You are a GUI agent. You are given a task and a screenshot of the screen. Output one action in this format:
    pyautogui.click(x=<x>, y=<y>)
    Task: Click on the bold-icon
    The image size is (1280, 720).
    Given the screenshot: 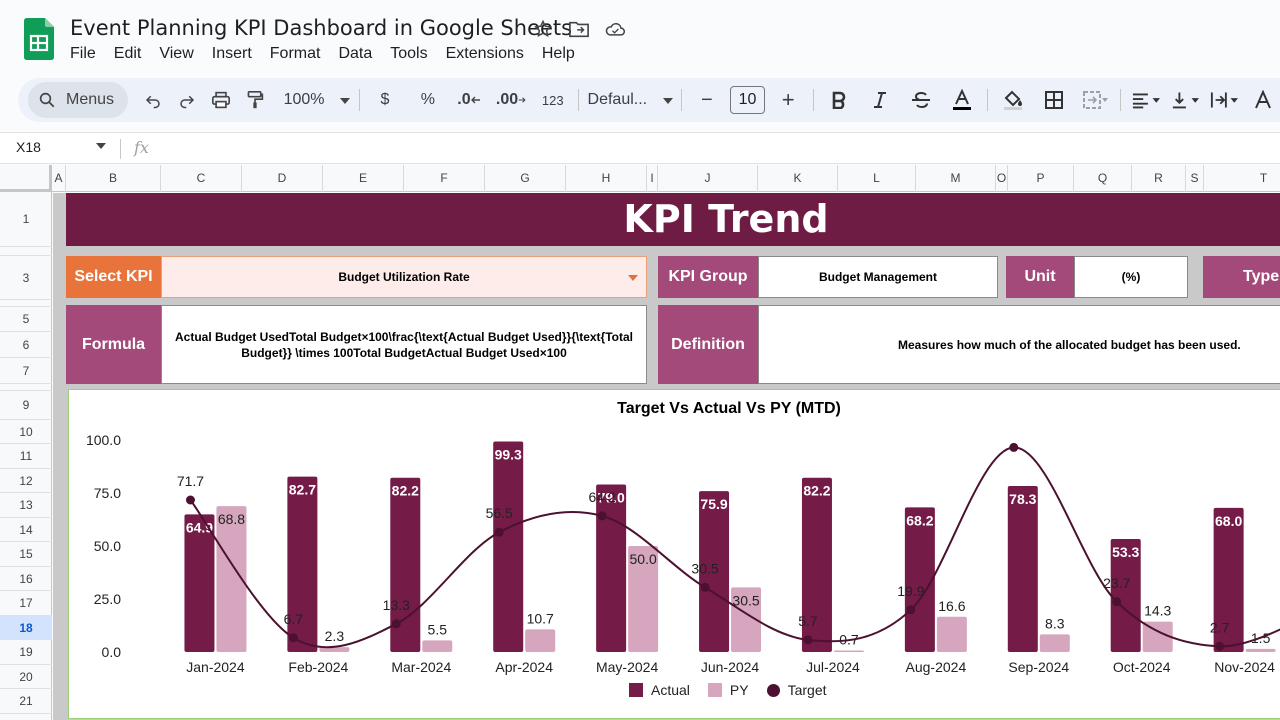 What is the action you would take?
    pyautogui.click(x=839, y=100)
    